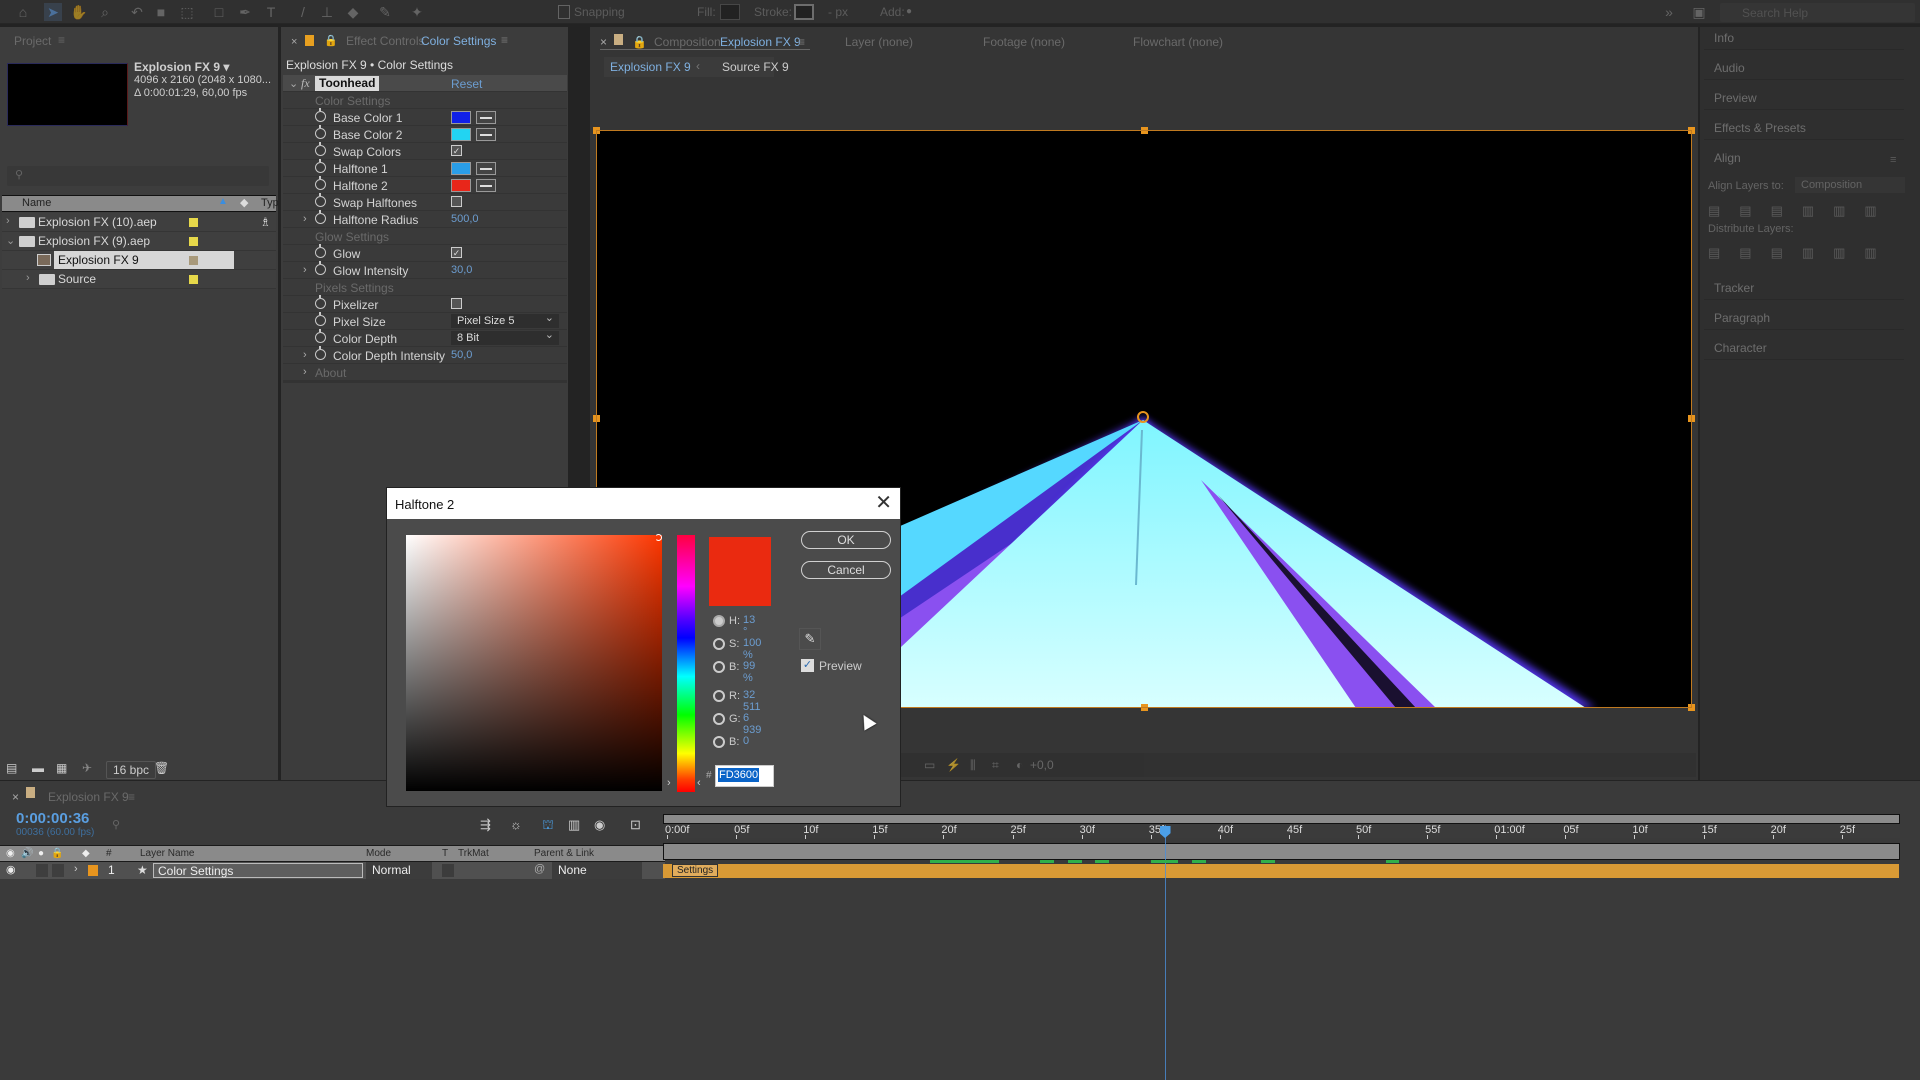 Image resolution: width=1920 pixels, height=1080 pixels. Describe the element at coordinates (425, 320) in the screenshot. I see `effect-property-row: Pixel Size Pixel Size 5` at that location.